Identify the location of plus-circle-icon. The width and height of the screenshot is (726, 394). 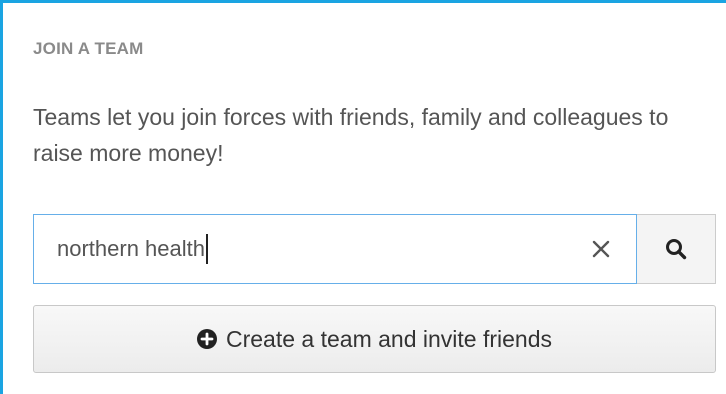
(206, 339).